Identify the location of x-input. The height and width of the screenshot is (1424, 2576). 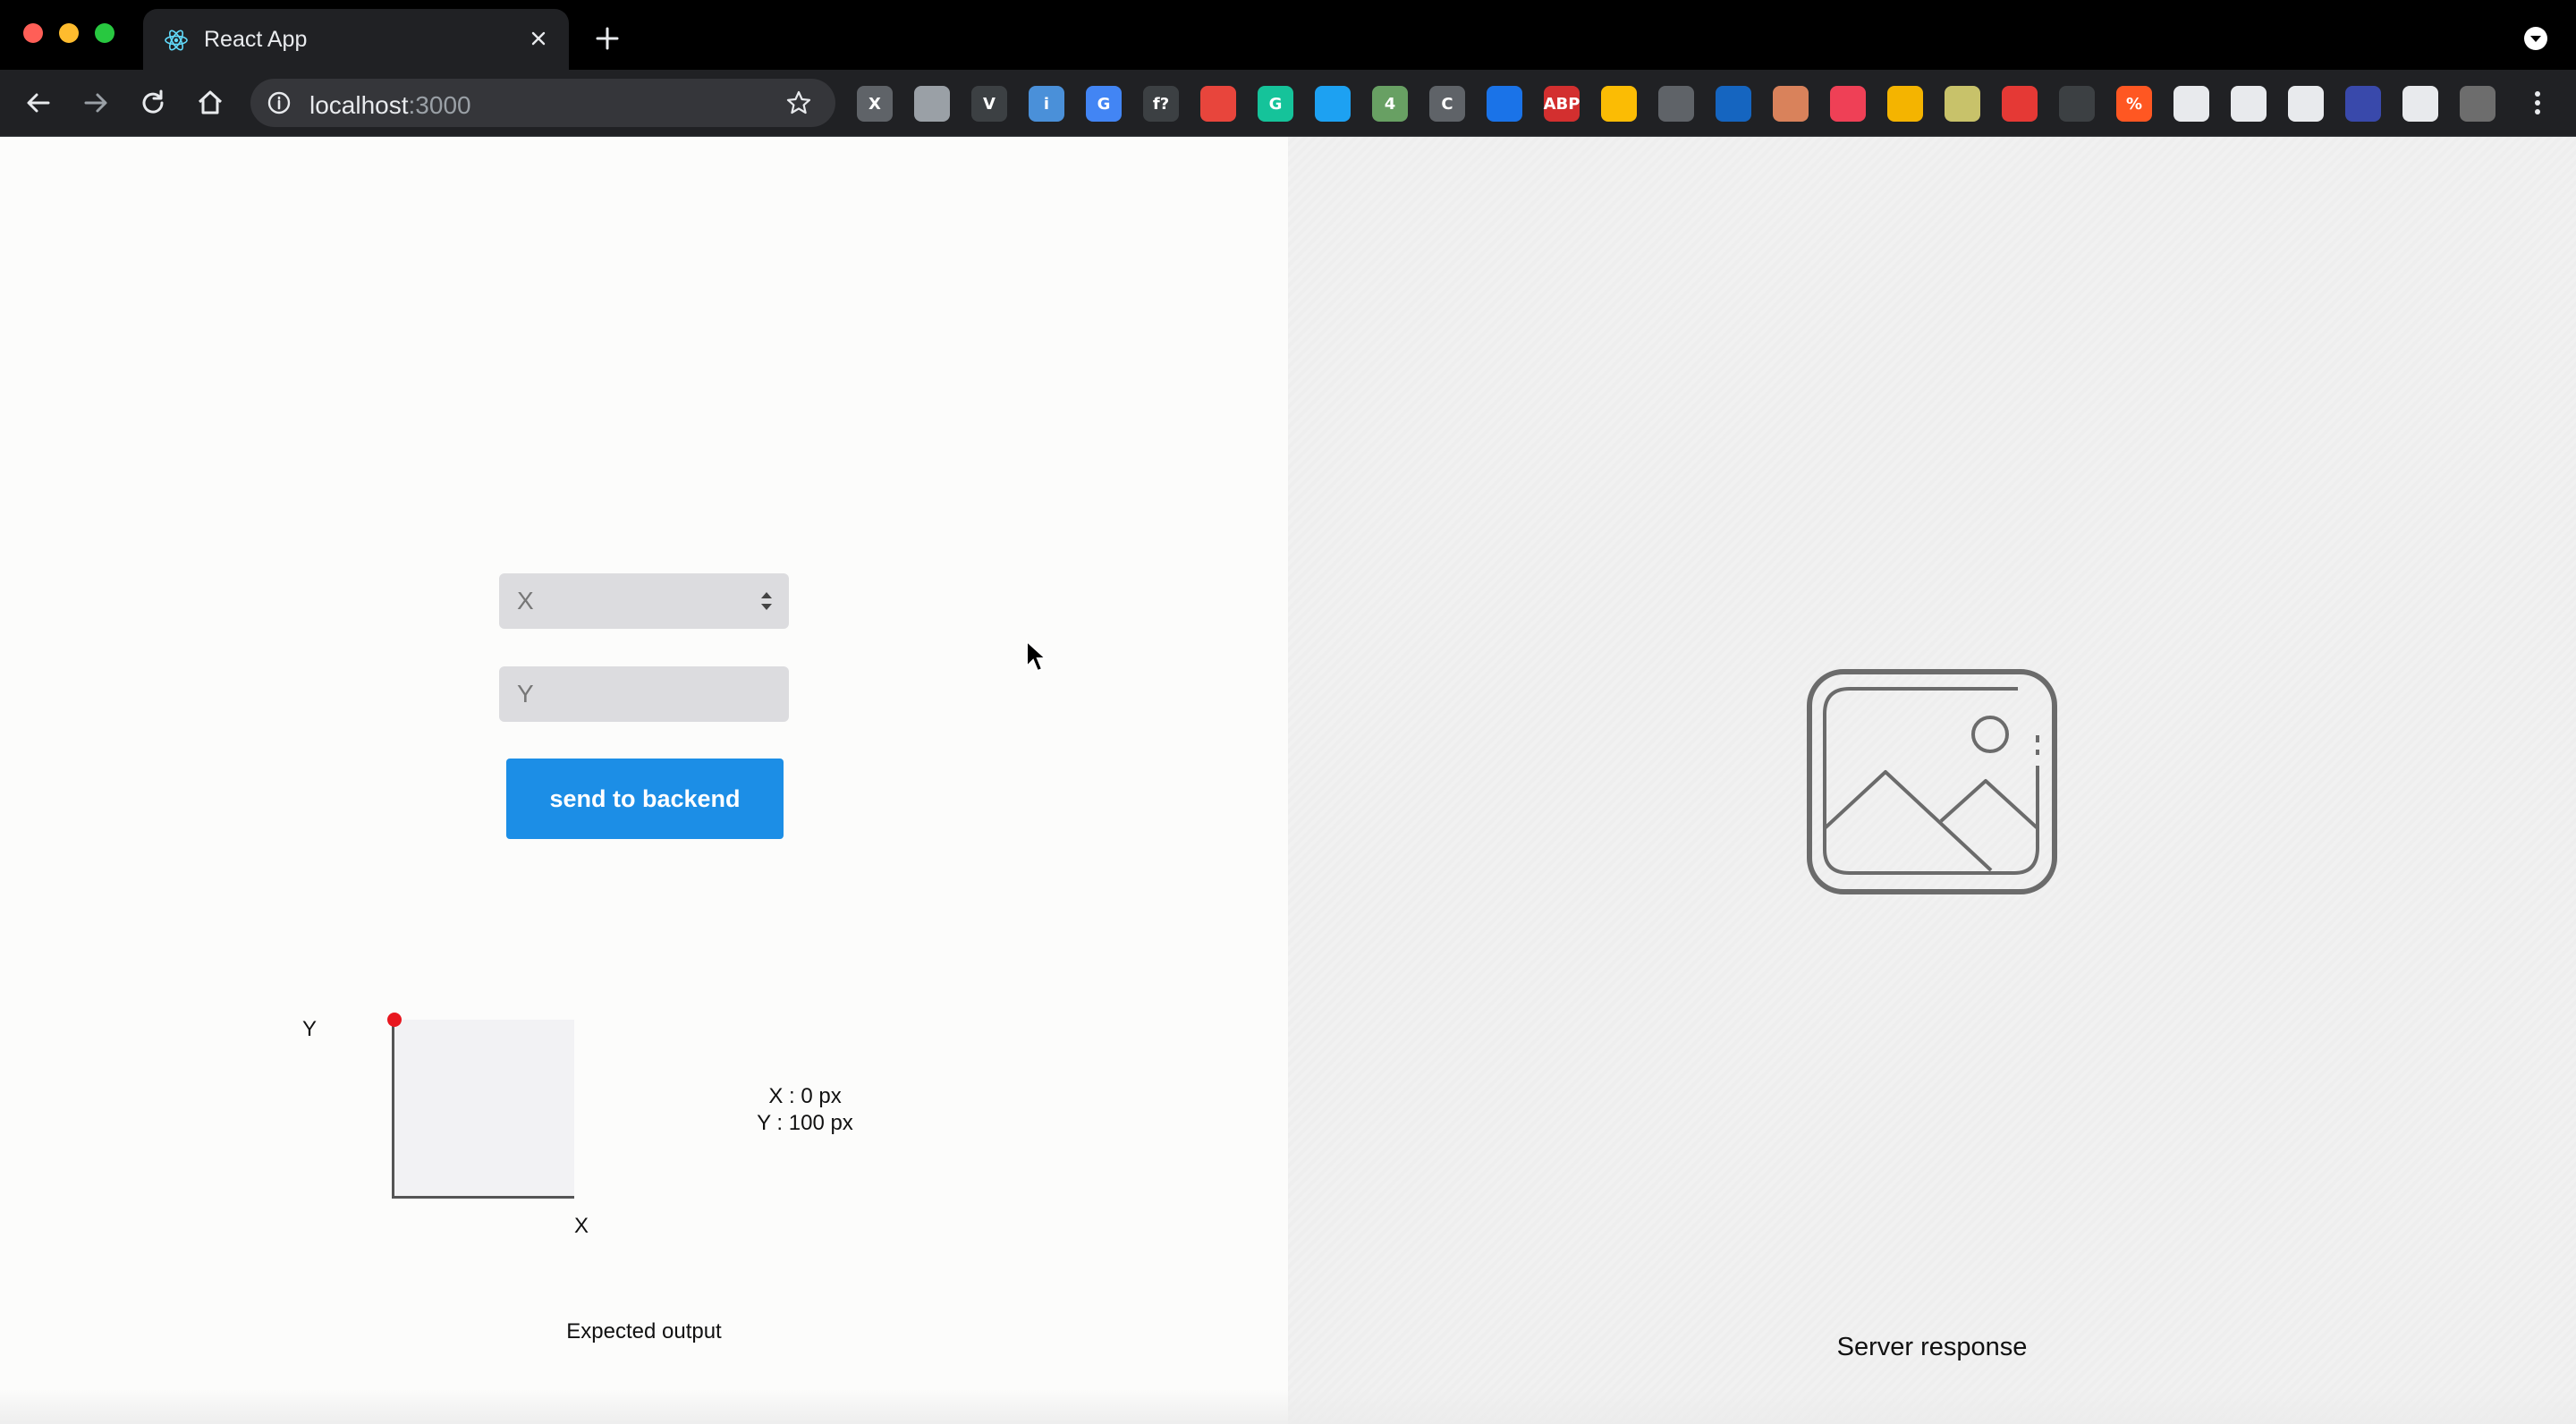
(644, 601).